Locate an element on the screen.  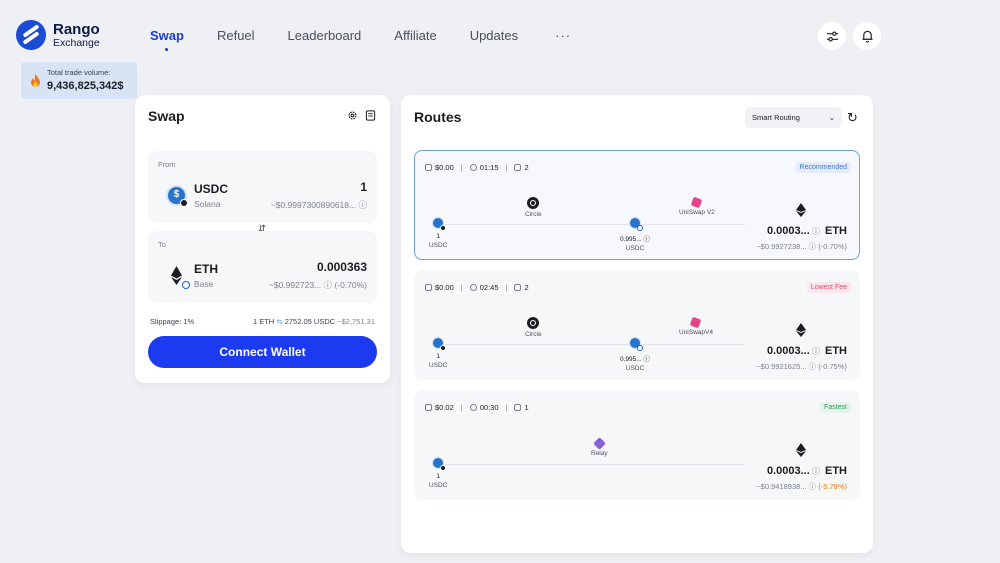
fire-icon is located at coordinates (35, 80).